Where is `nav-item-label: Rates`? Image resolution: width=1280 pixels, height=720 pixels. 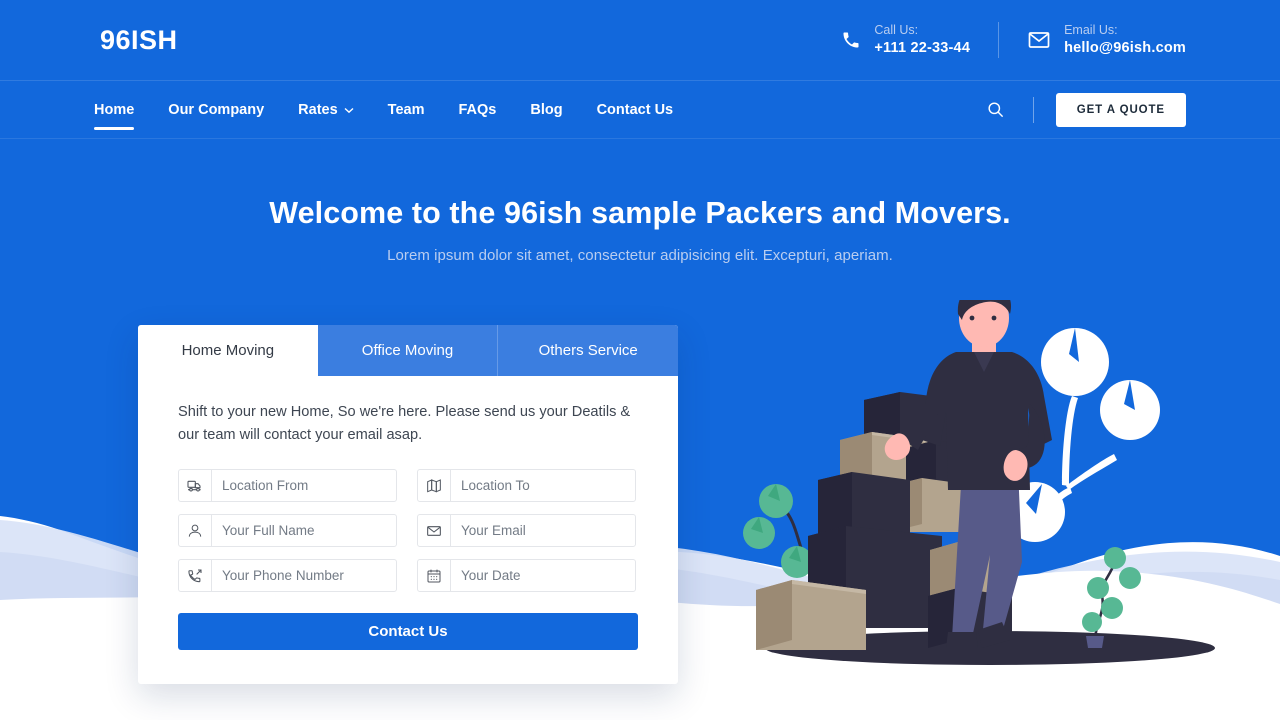
nav-item-label: Rates is located at coordinates (318, 109).